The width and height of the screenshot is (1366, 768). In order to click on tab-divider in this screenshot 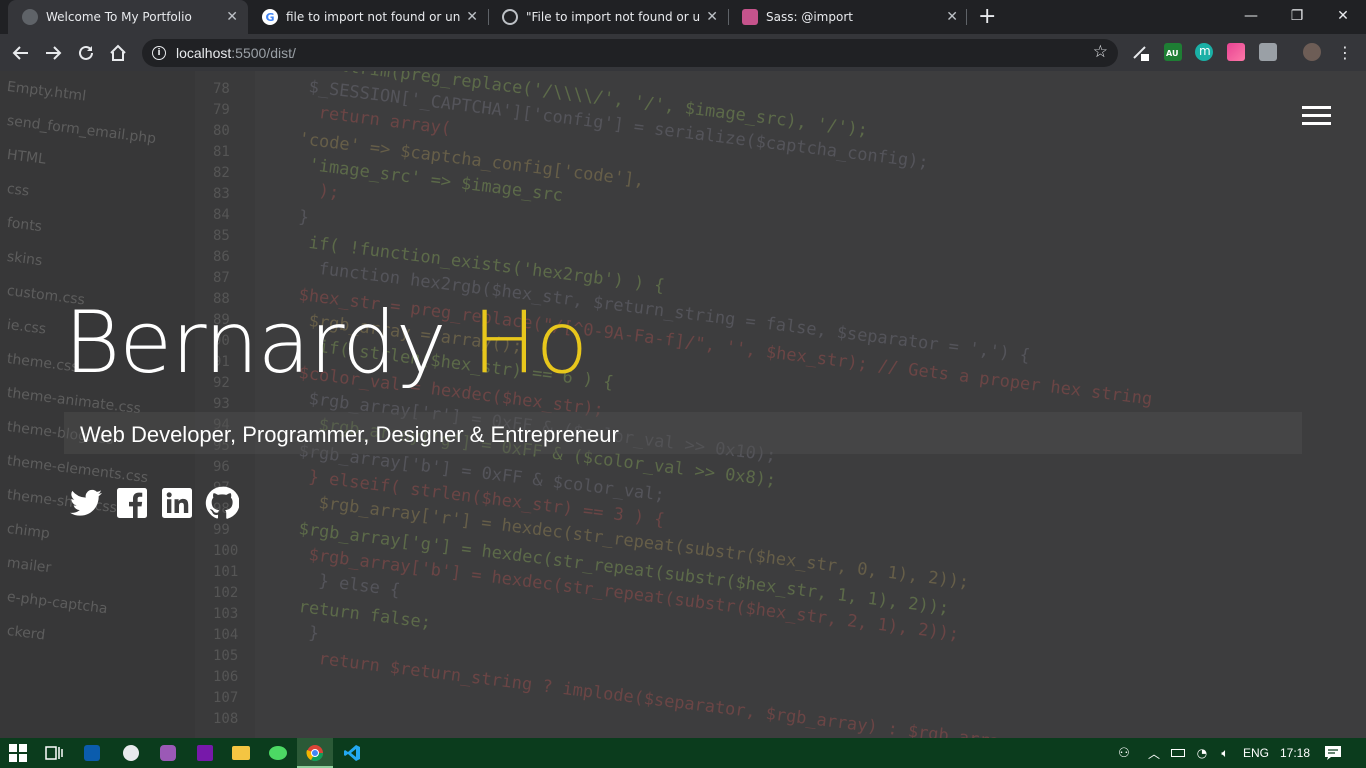, I will do `click(966, 17)`.